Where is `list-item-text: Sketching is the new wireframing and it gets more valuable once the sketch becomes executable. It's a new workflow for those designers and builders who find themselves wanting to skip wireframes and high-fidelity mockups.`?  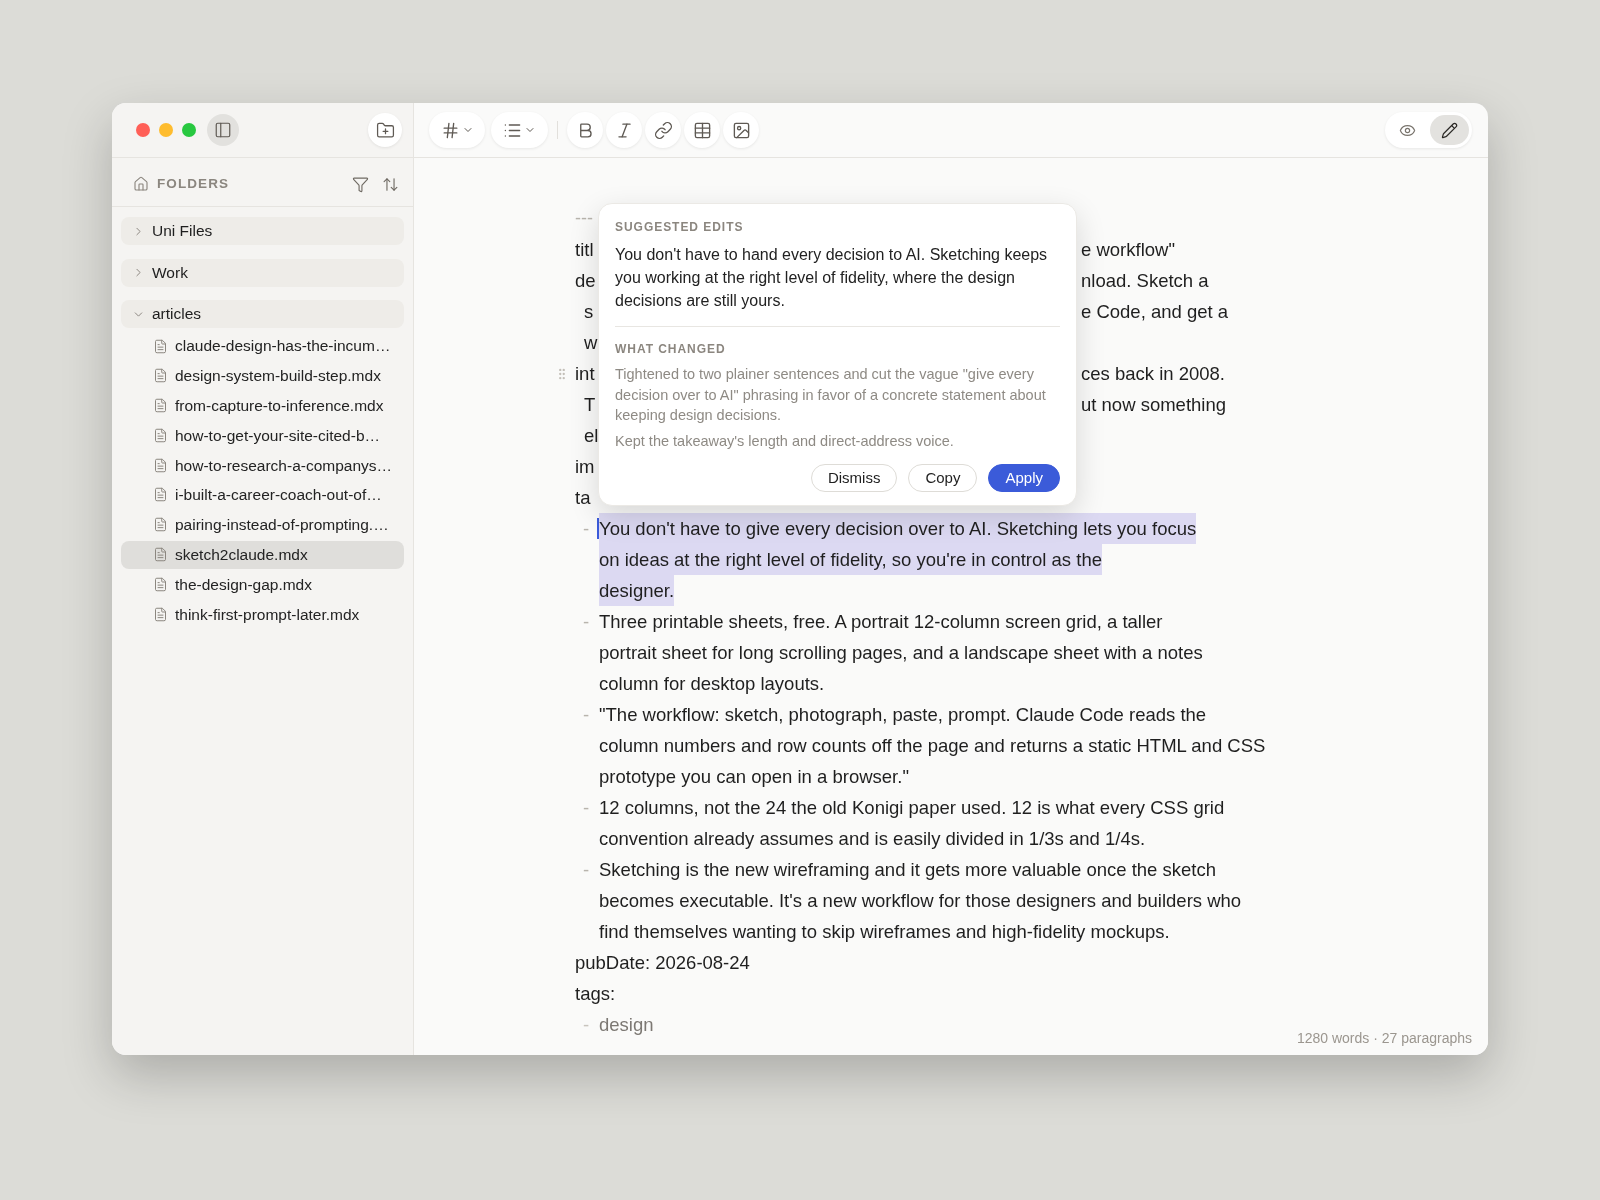 list-item-text: Sketching is the new wireframing and it gets more valuable once the sketch becomes executable. It's a new workflow for those designers and builders who find themselves wanting to skip wireframes and high-fidelity mockups. is located at coordinates (920, 901).